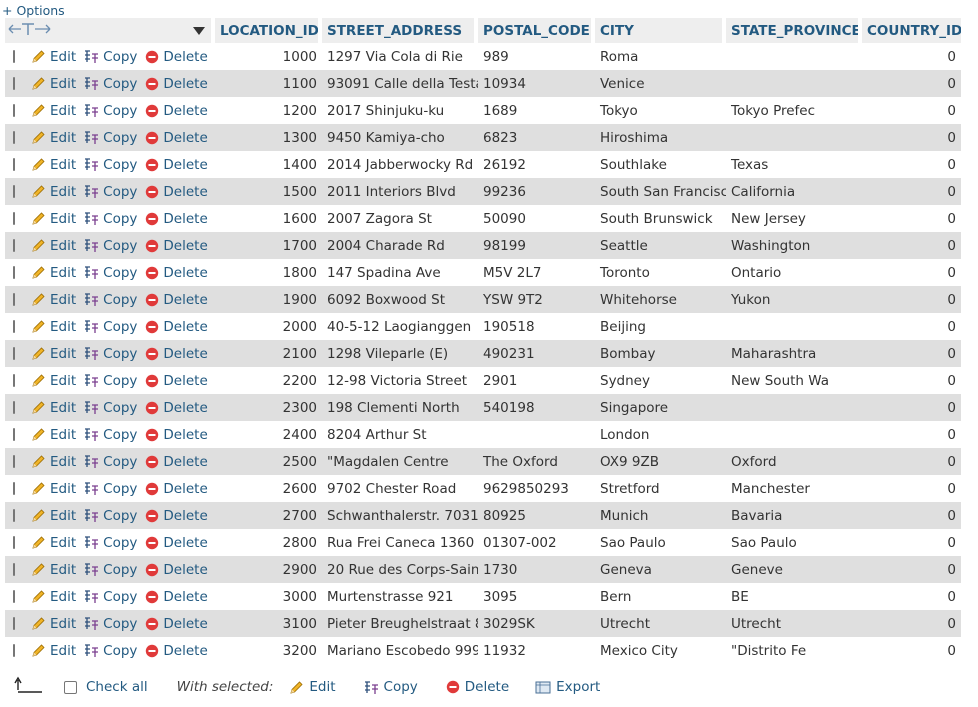 Image resolution: width=978 pixels, height=707 pixels. Describe the element at coordinates (536, 83) in the screenshot. I see `cell-postal-code: 10934` at that location.